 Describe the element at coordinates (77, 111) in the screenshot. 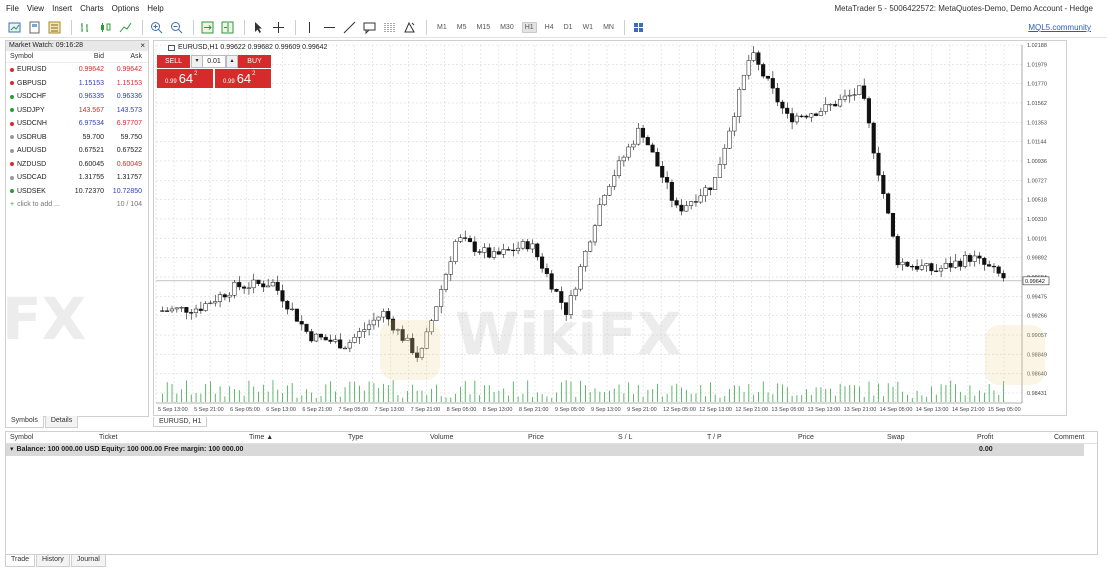

I see `market-watch-row: USDJPY 143.567 143.573` at that location.